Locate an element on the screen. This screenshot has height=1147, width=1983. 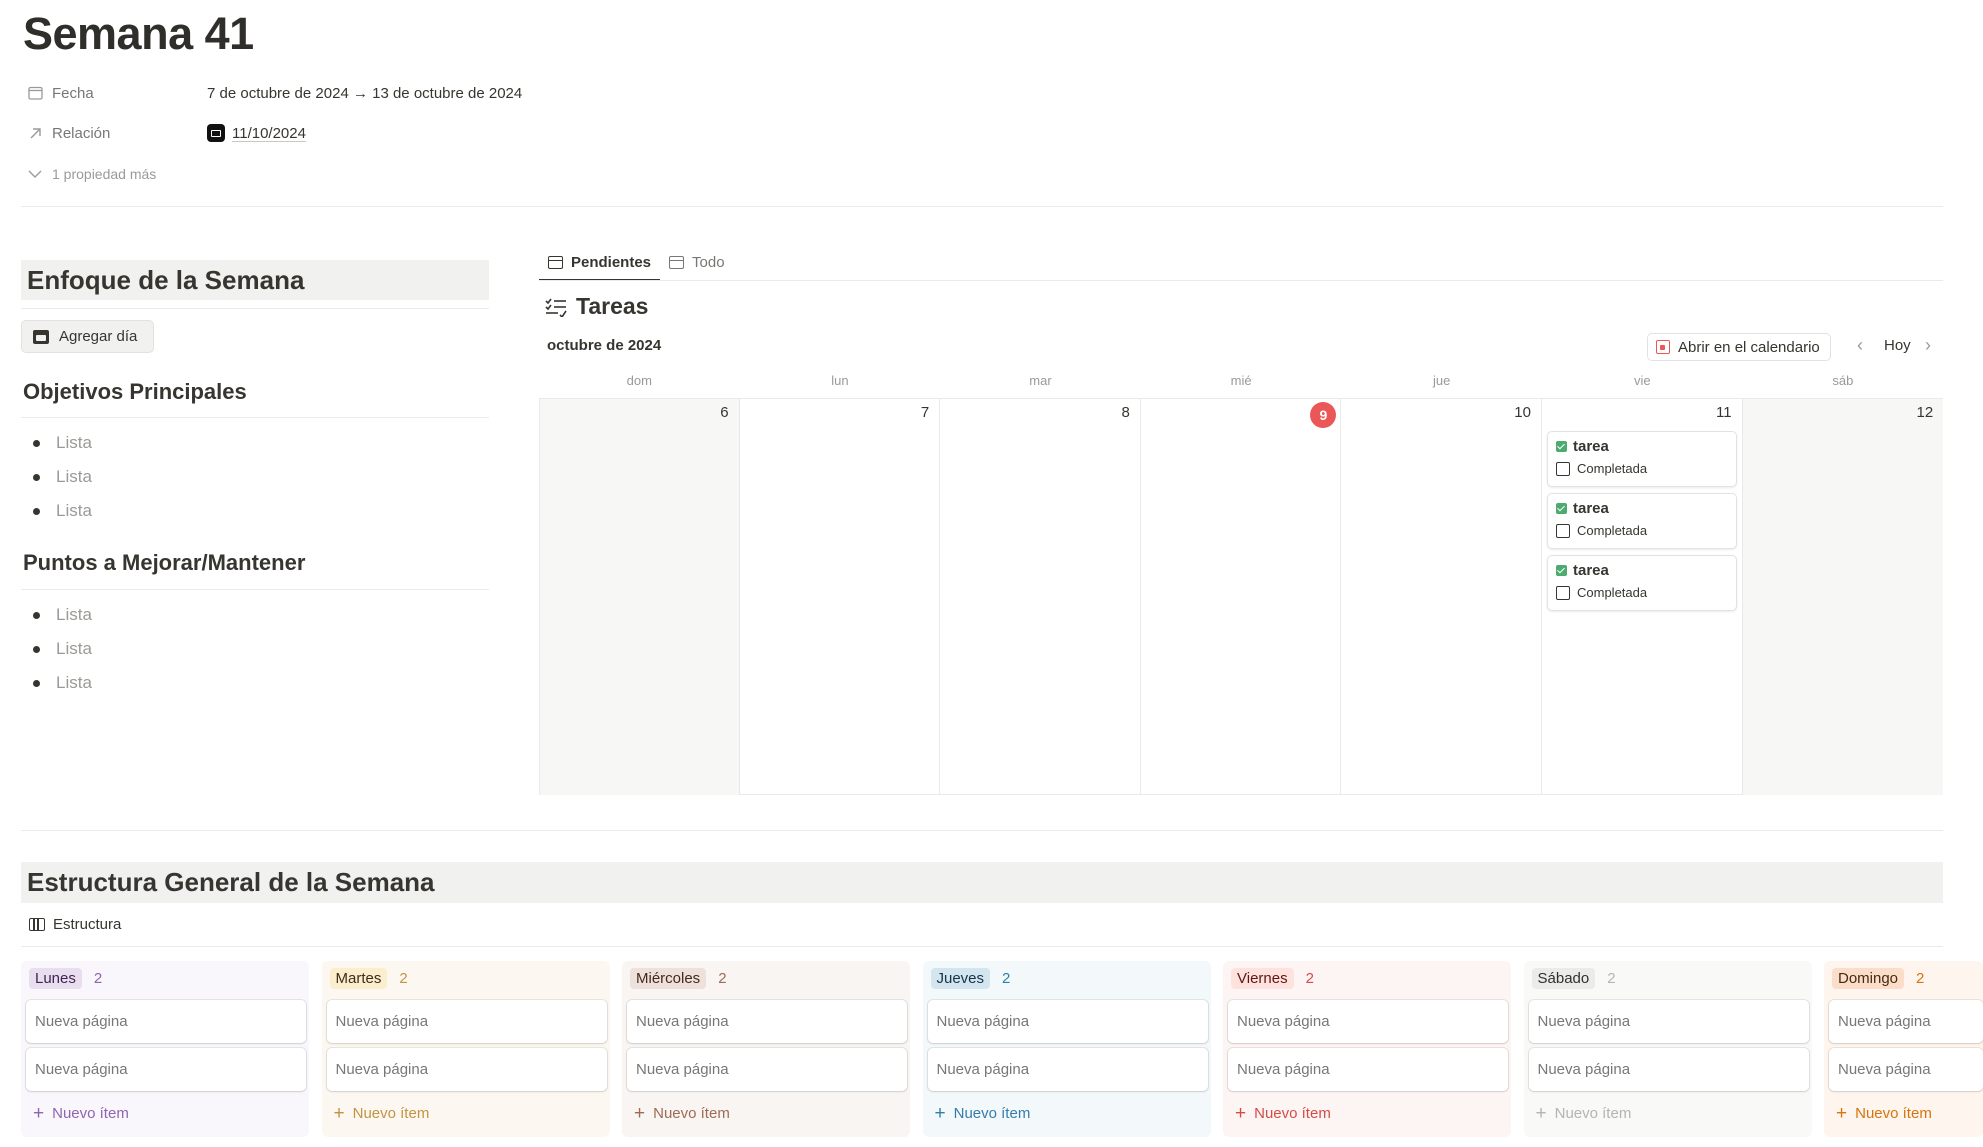
today-button: Hoy is located at coordinates (1897, 345).